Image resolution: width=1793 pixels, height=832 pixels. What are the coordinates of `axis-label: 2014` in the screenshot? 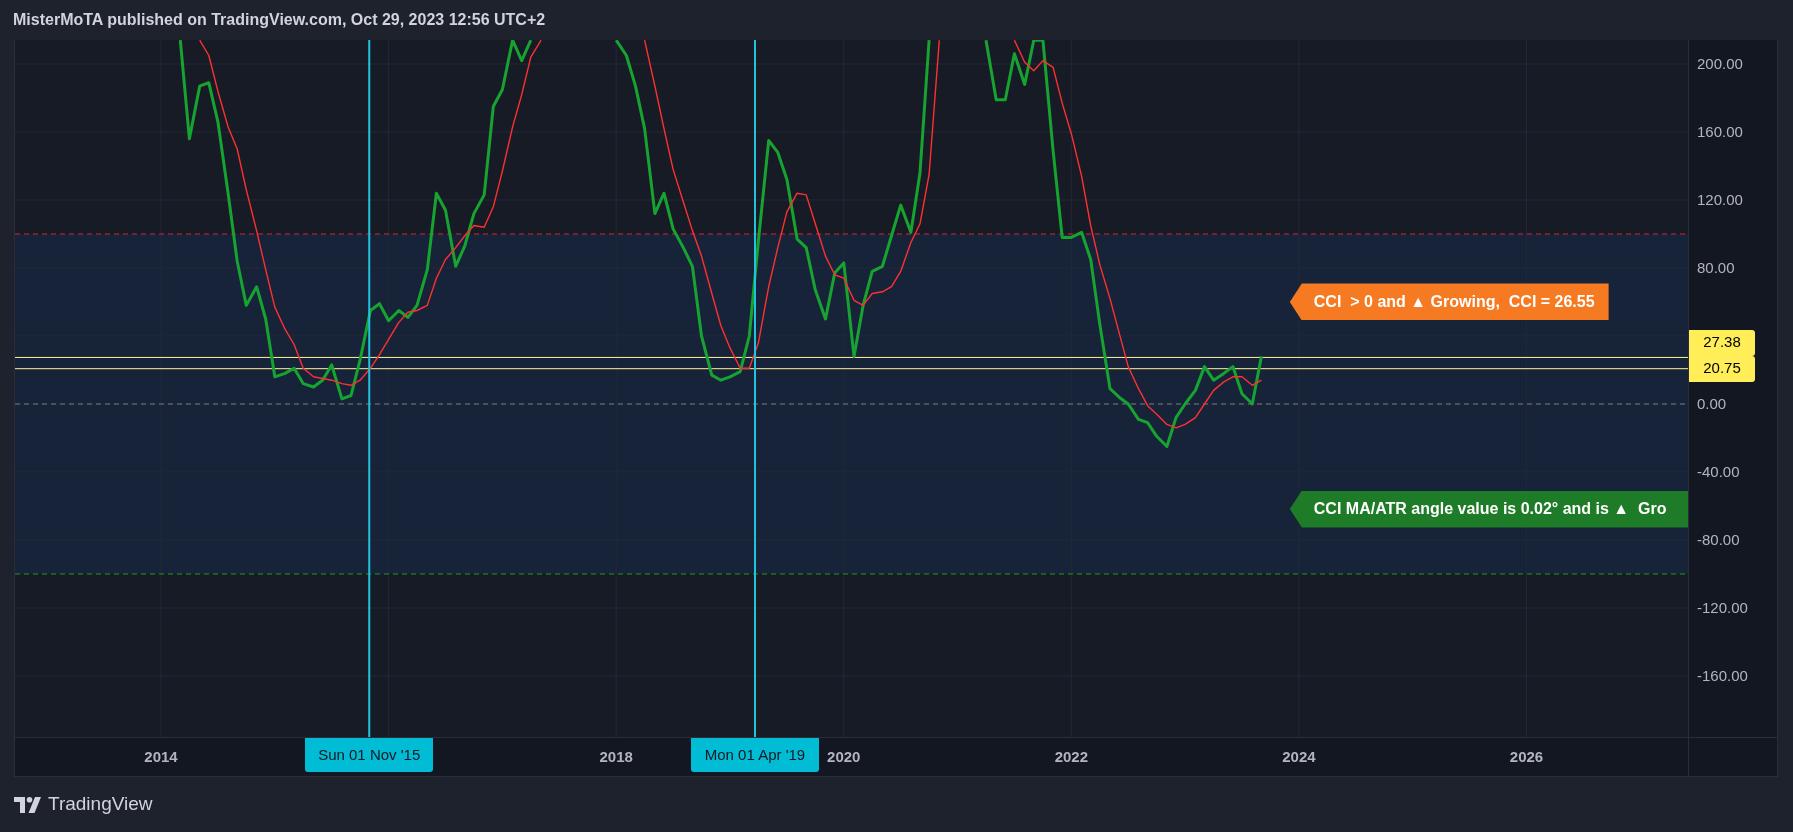 It's located at (161, 757).